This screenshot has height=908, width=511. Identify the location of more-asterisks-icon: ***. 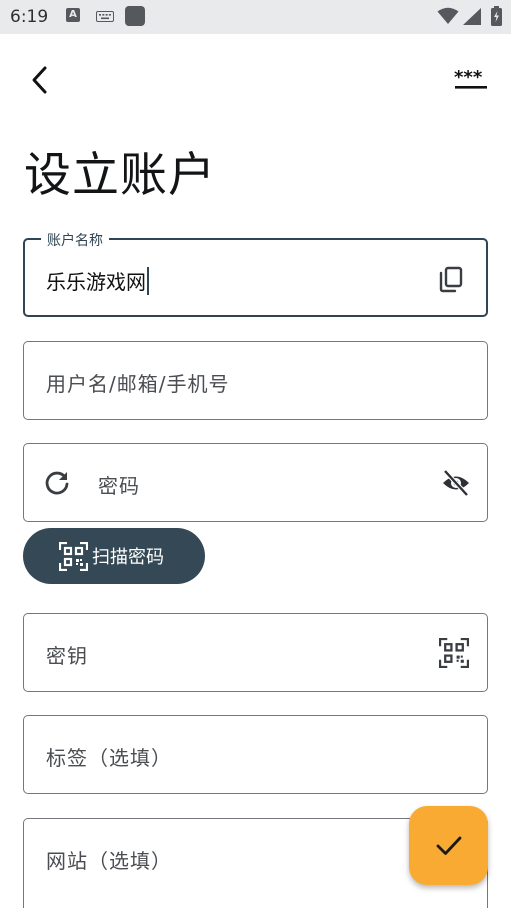
(471, 80).